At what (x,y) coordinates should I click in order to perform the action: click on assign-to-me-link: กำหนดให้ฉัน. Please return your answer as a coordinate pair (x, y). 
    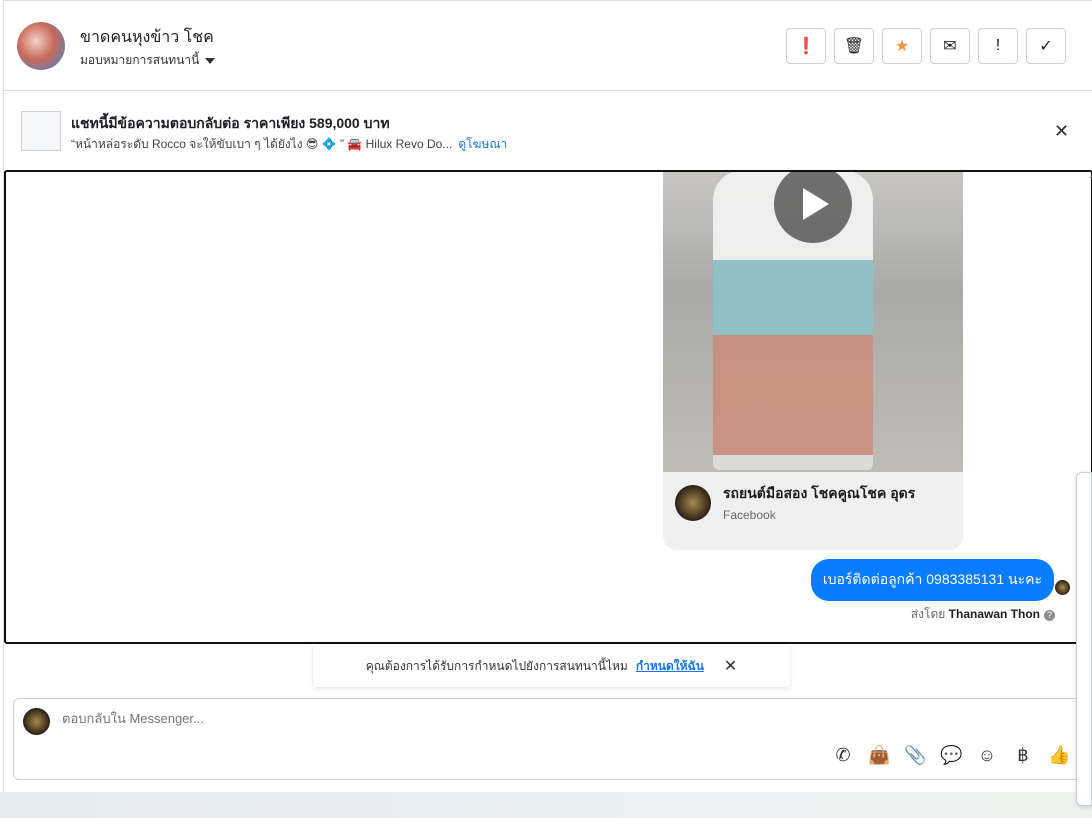
    Looking at the image, I should click on (670, 666).